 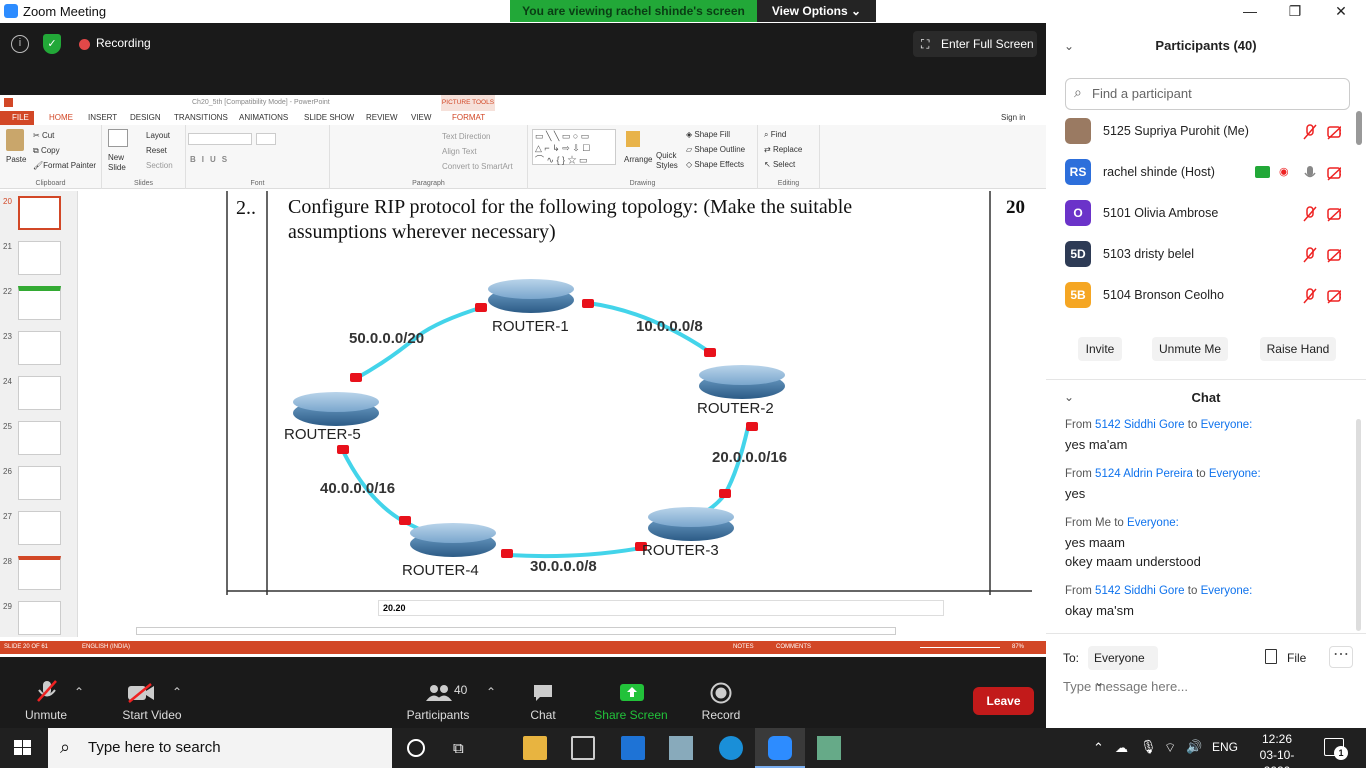 I want to click on participants-button: 40 Participants, so click(x=438, y=692).